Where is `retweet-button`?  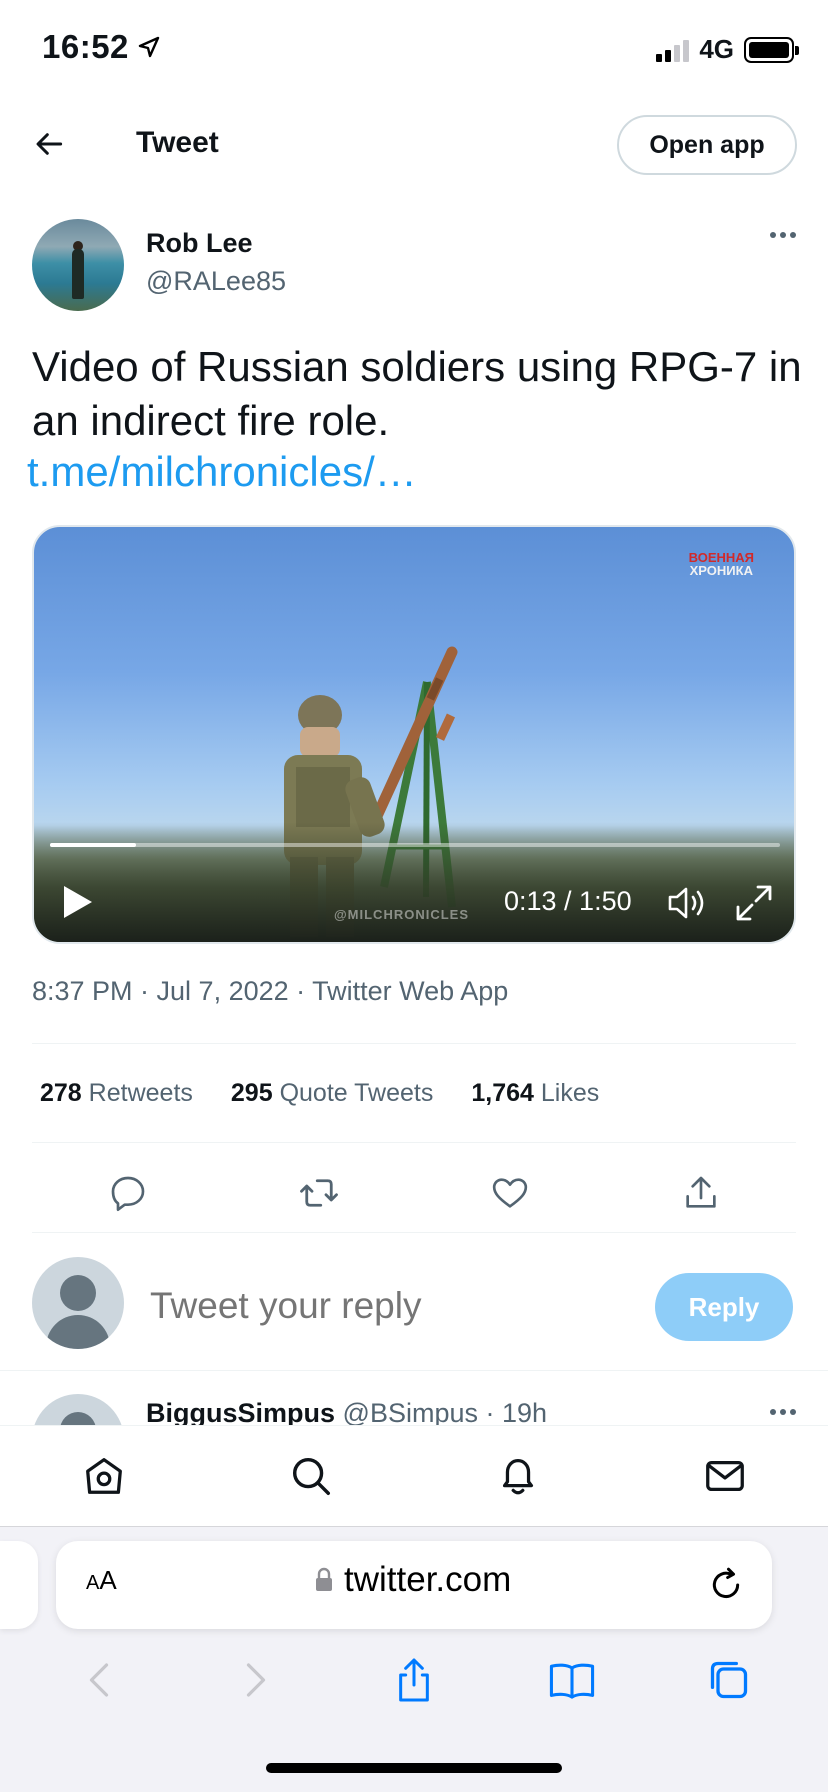
retweet-button is located at coordinates (319, 1193).